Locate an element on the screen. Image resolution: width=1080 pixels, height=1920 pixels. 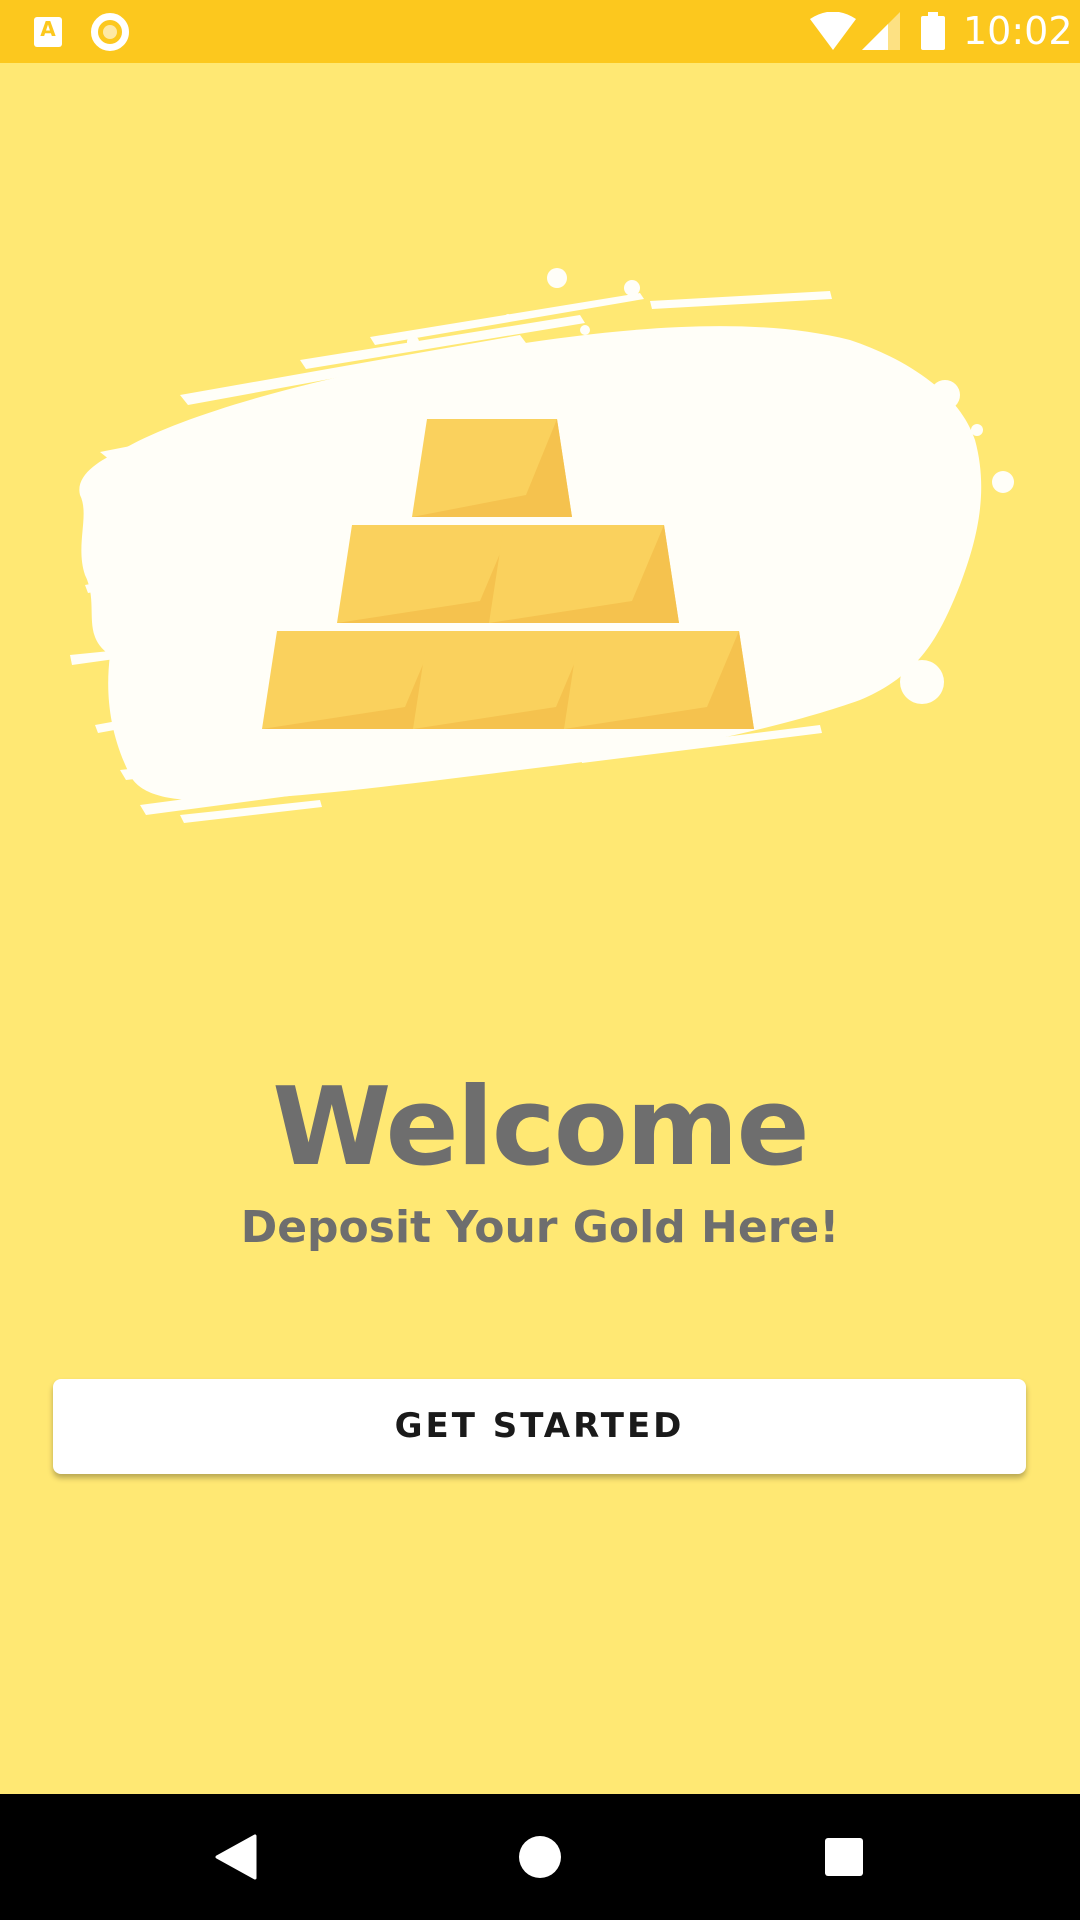
get-started-button: GET STARTED is located at coordinates (539, 1426).